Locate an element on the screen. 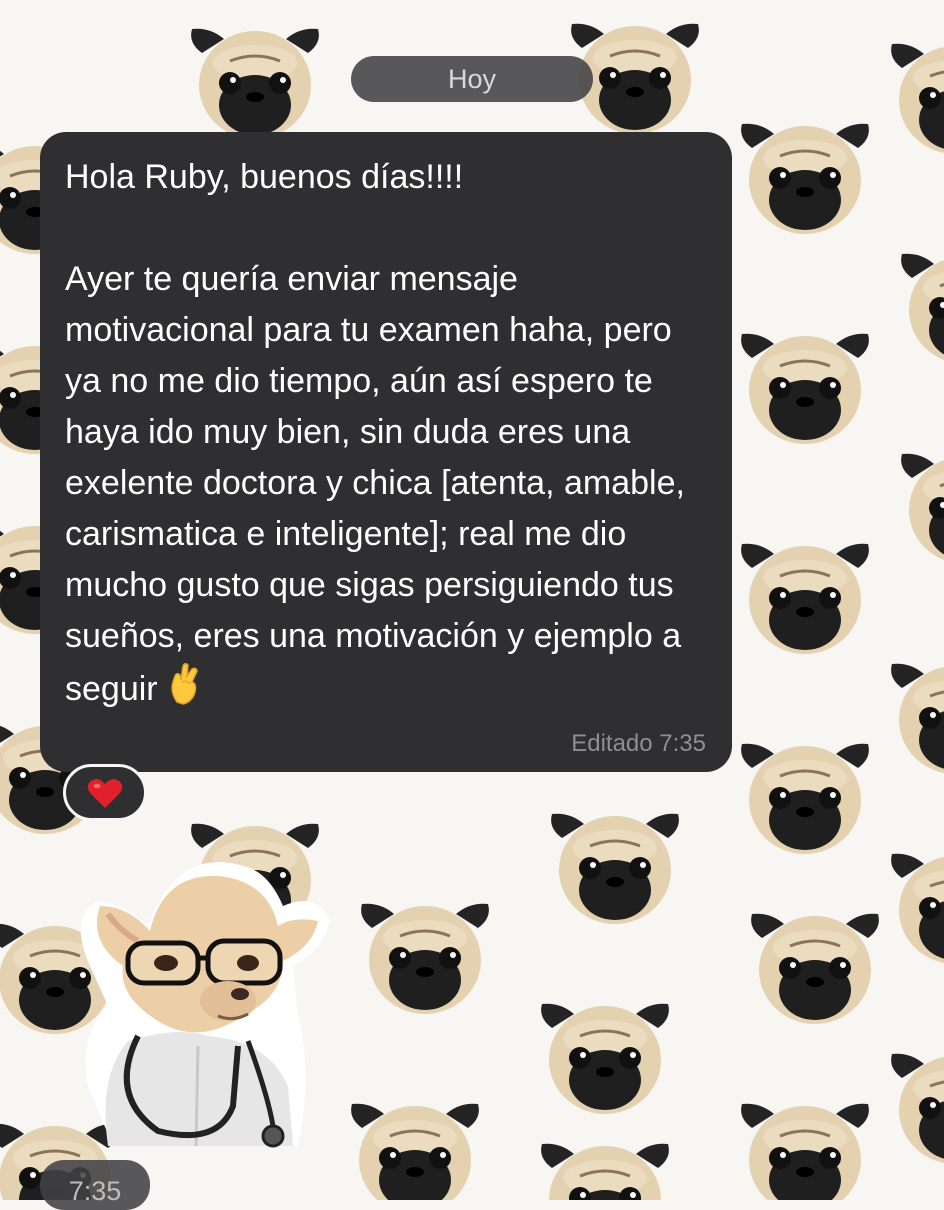 The width and height of the screenshot is (944, 1210). red-heart-icon is located at coordinates (105, 793).